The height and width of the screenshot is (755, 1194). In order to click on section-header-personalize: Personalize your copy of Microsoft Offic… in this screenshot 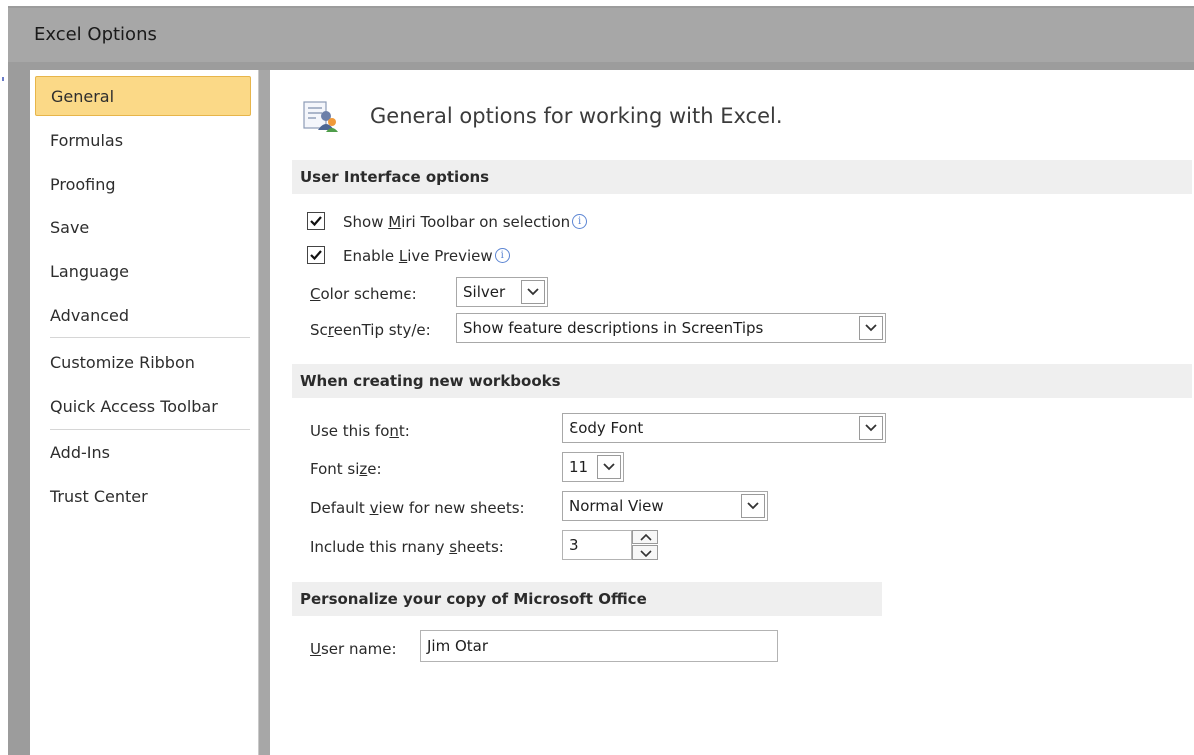, I will do `click(587, 599)`.